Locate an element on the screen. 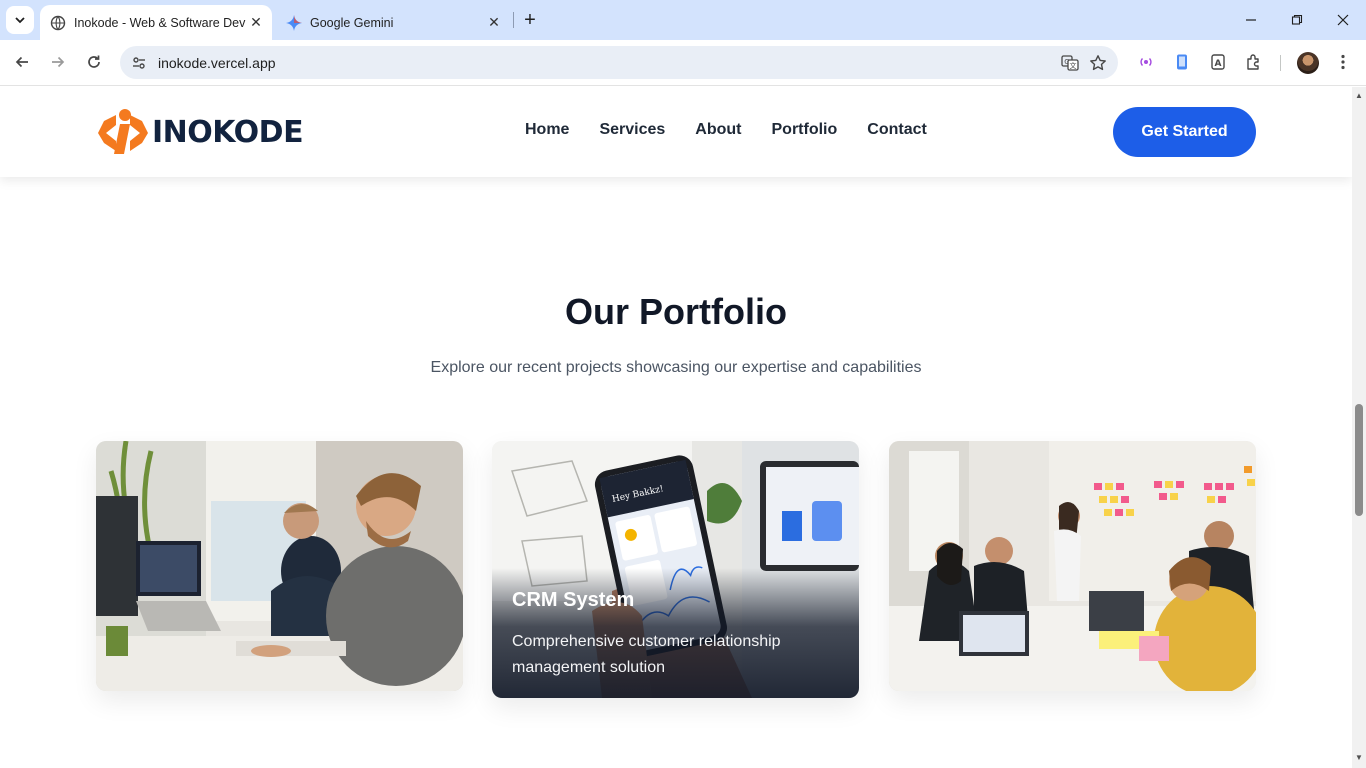 Image resolution: width=1366 pixels, height=768 pixels. developers-at-desk-photo is located at coordinates (279, 566).